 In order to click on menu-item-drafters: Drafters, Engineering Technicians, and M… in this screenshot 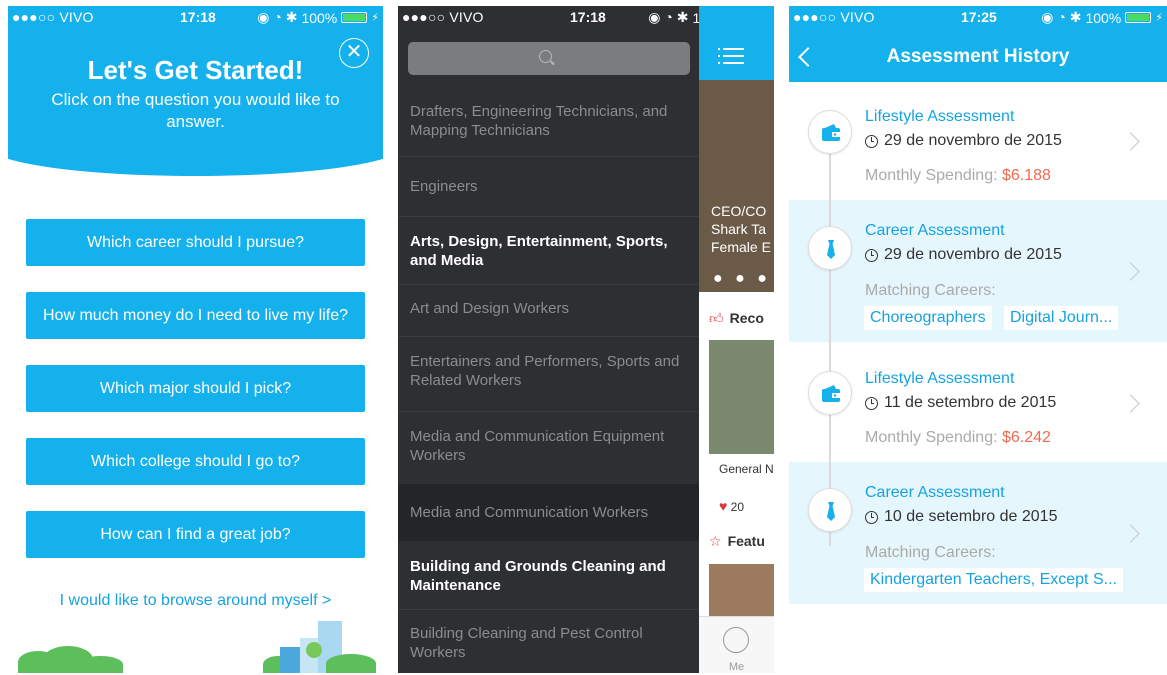, I will do `click(548, 121)`.